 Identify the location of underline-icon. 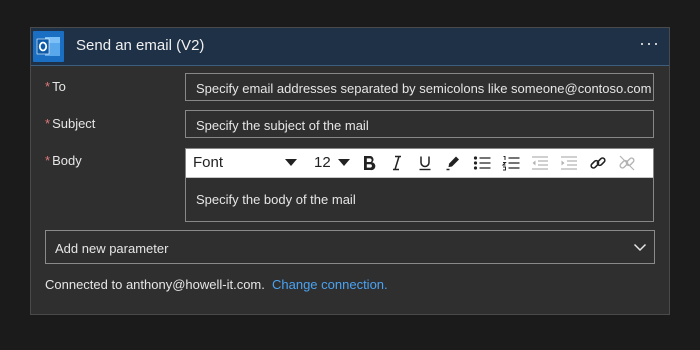
(425, 163).